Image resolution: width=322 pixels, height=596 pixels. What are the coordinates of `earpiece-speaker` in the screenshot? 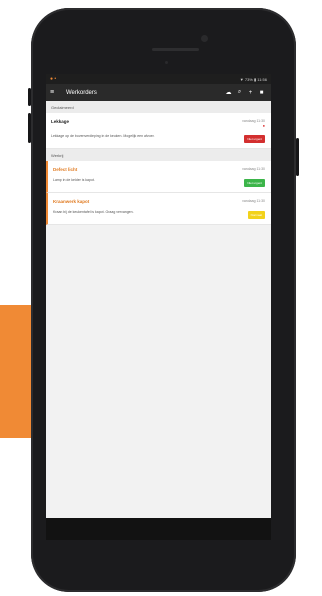 It's located at (175, 49).